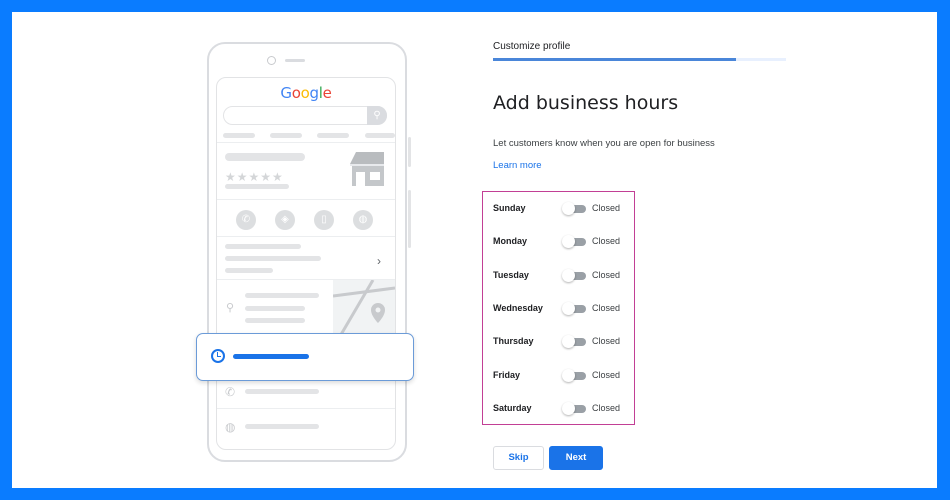 Image resolution: width=950 pixels, height=500 pixels. What do you see at coordinates (615, 59) in the screenshot?
I see `progress-fill` at bounding box center [615, 59].